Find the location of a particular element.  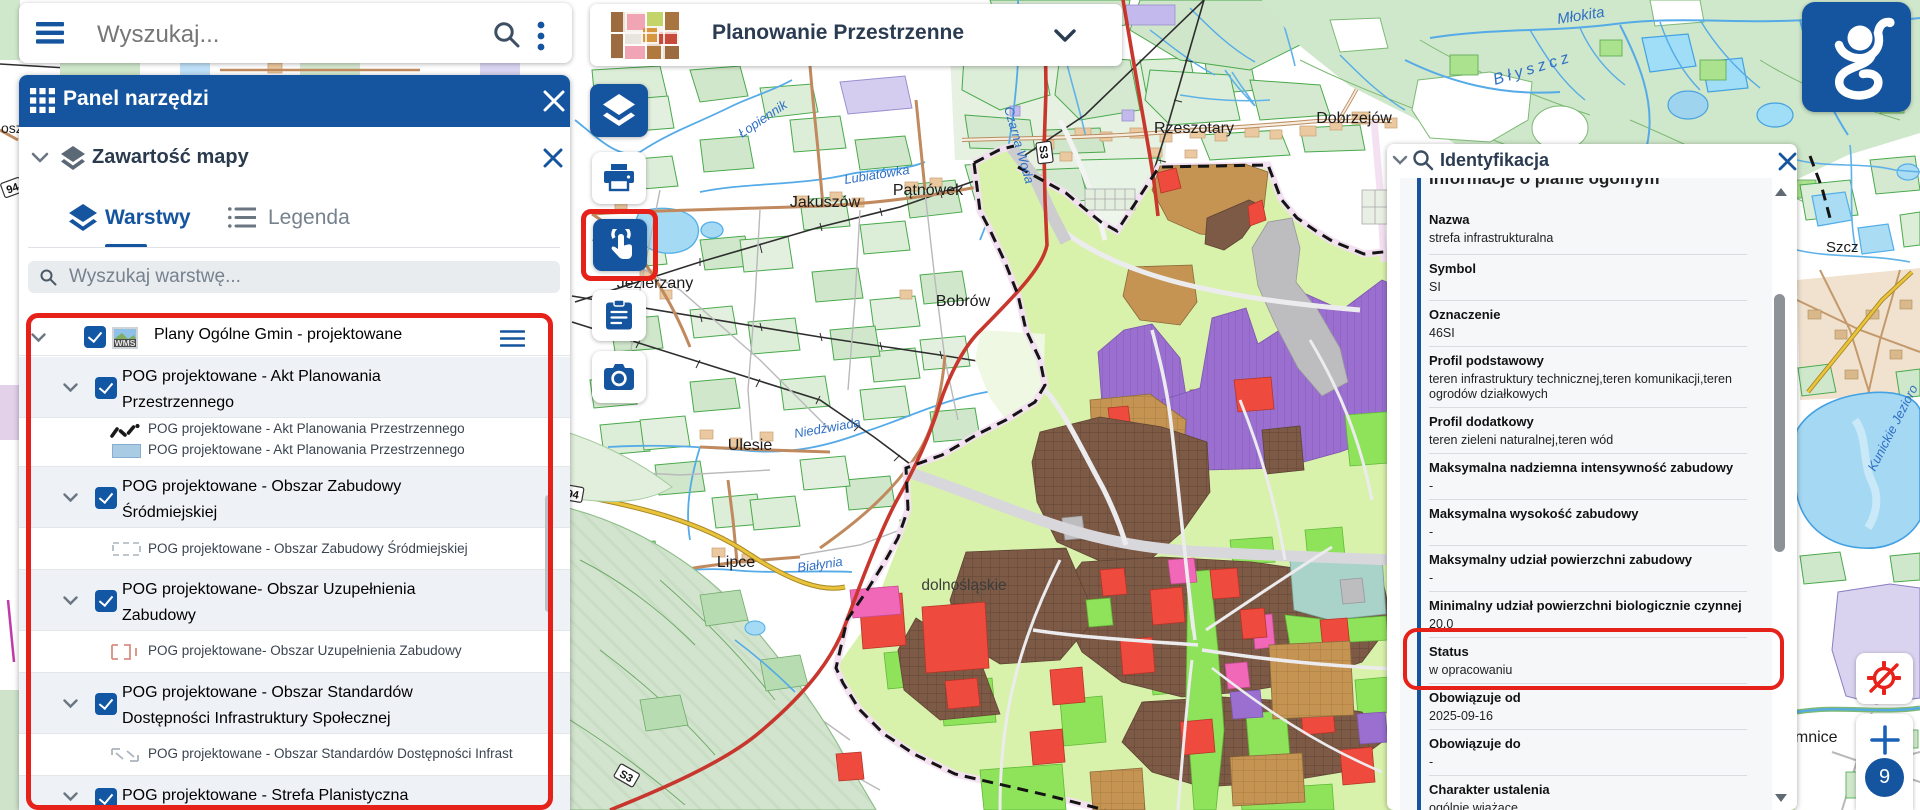

svg-text: S3 is located at coordinates (1043, 152).